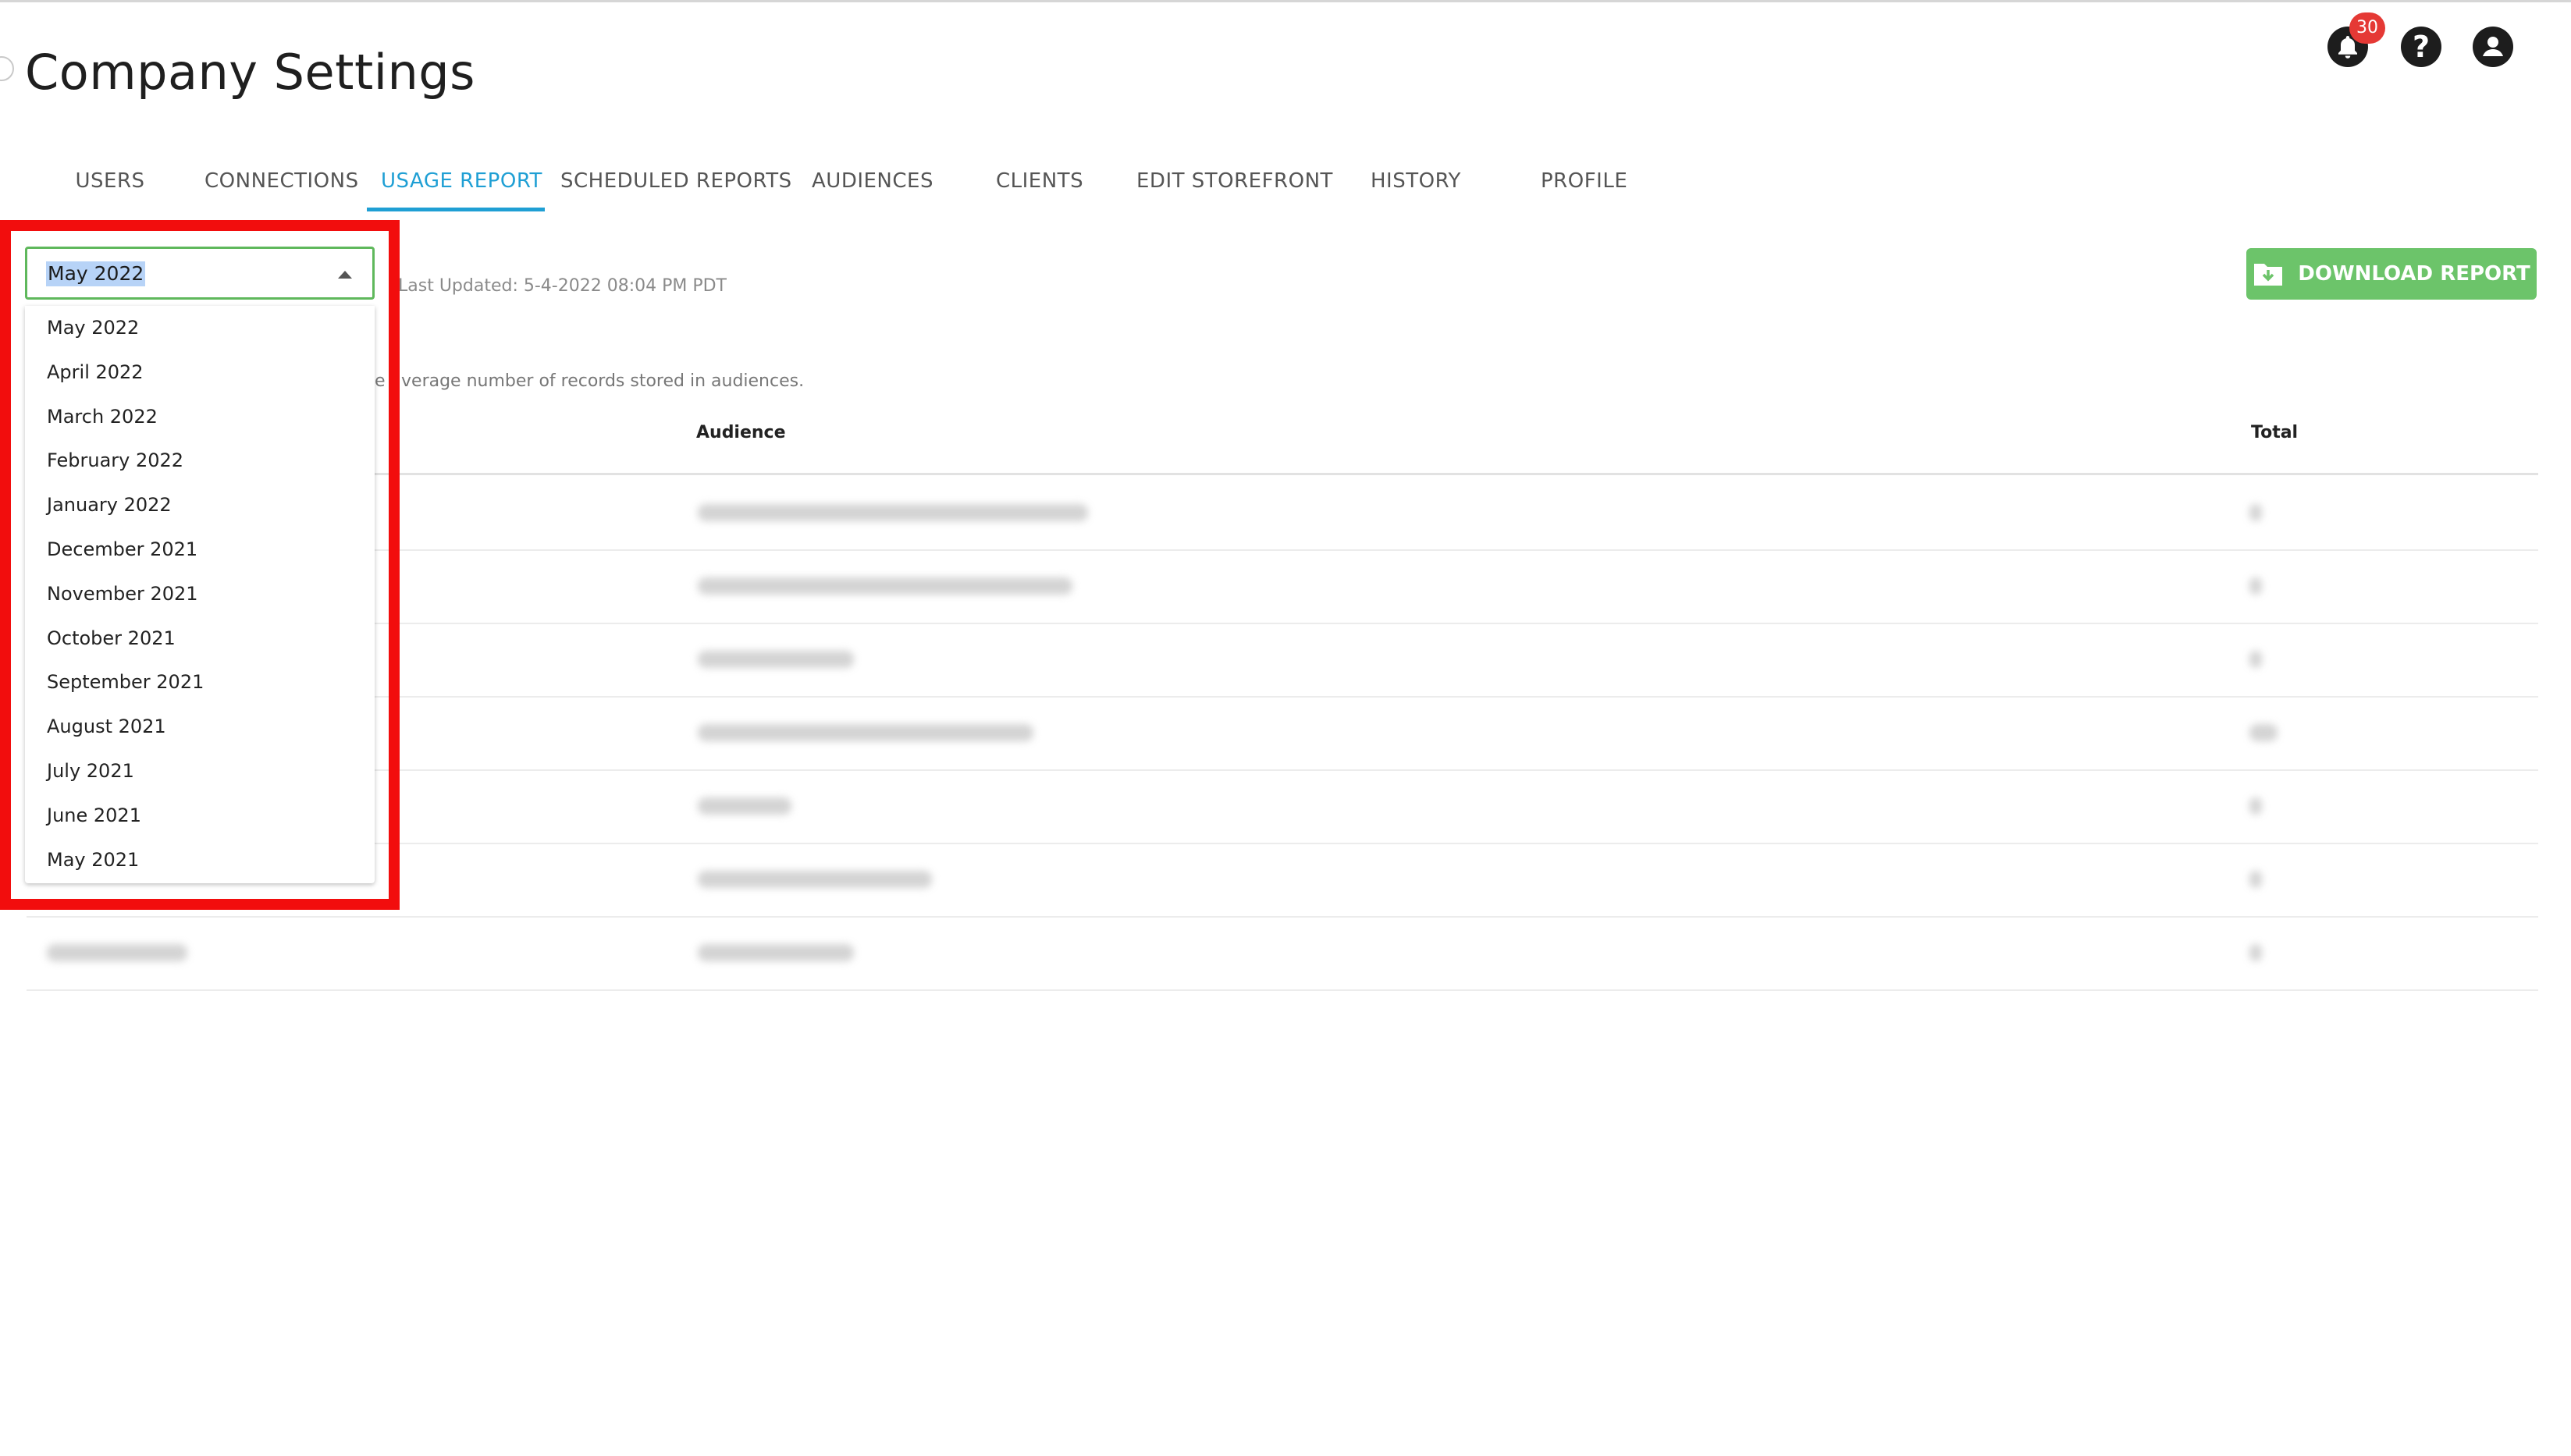 This screenshot has width=2571, height=1456. I want to click on last-updated-text: Last Updated: 5-4-2022 08:04 PM PDT, so click(562, 286).